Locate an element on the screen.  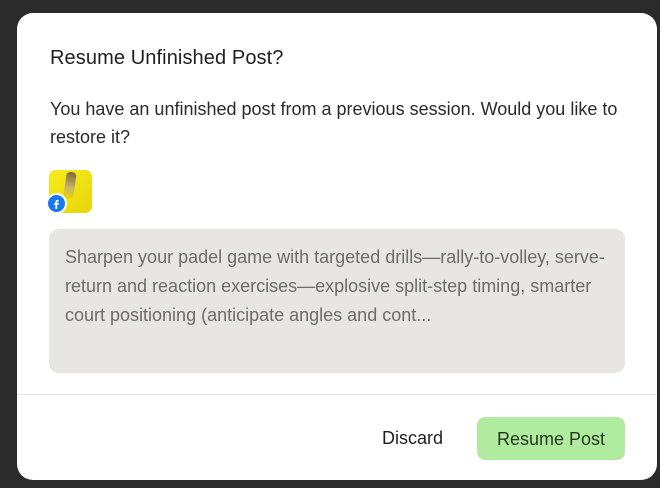
post-thumbnail is located at coordinates (69, 192).